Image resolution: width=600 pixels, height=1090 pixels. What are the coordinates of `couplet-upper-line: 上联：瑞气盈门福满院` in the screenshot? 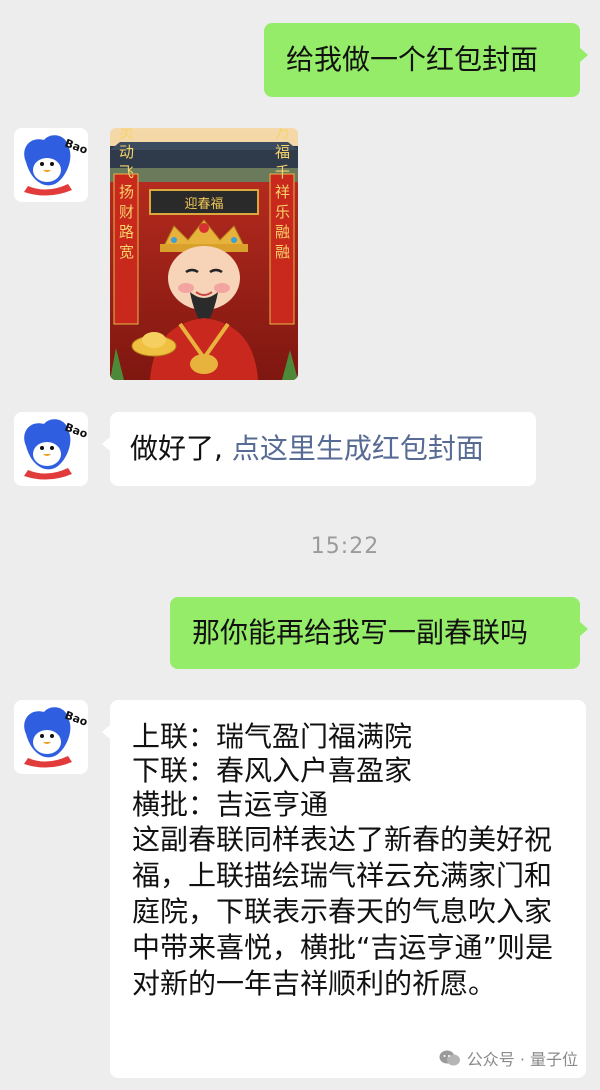 It's located at (272, 736).